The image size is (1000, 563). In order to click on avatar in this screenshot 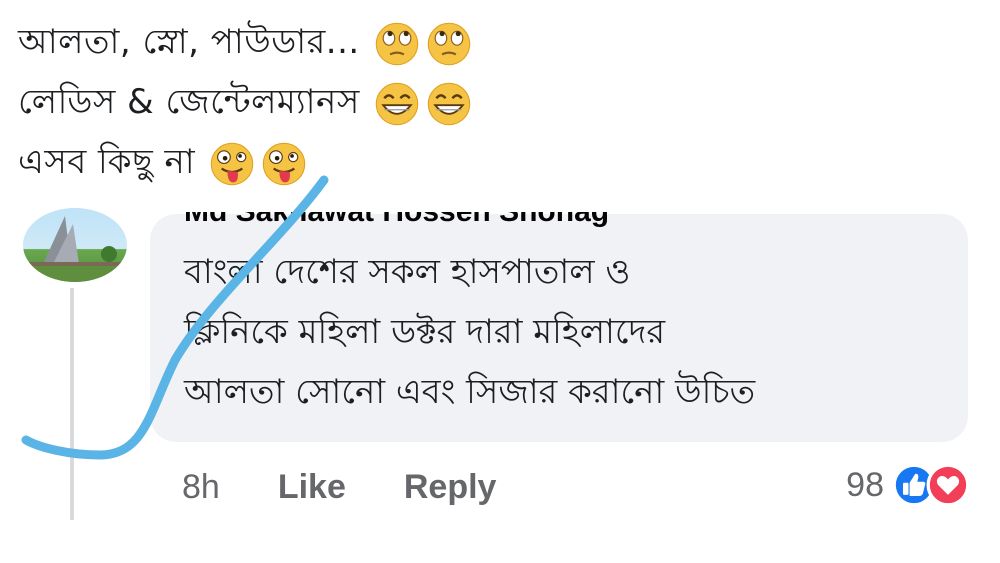, I will do `click(75, 245)`.